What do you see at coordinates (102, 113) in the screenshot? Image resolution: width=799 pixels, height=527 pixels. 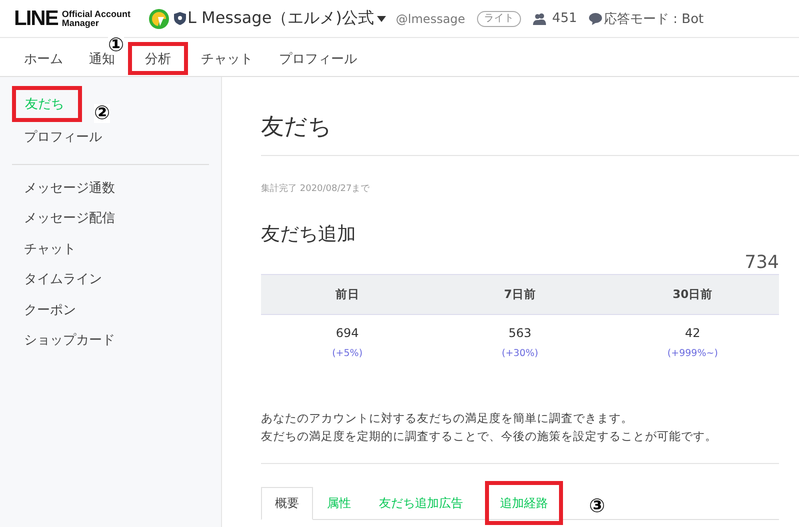 I see `callout-number: ②` at bounding box center [102, 113].